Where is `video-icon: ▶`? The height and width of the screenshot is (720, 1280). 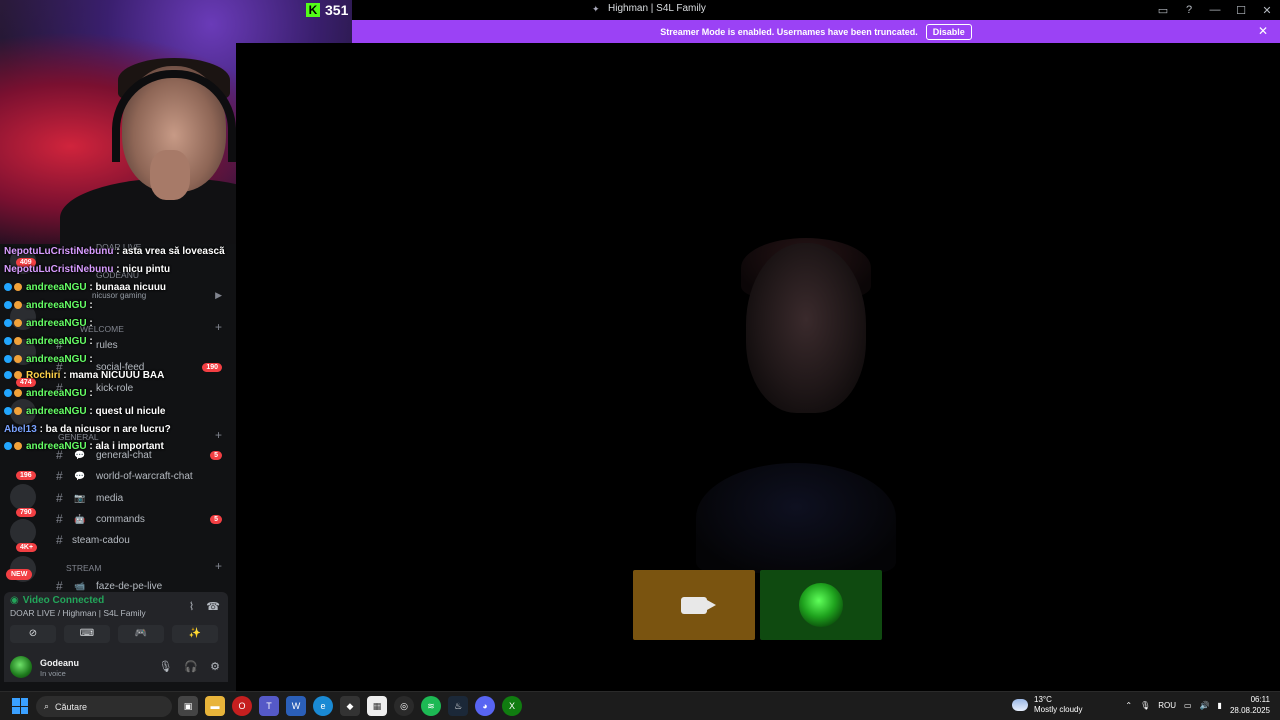
video-icon: ▶ is located at coordinates (218, 294).